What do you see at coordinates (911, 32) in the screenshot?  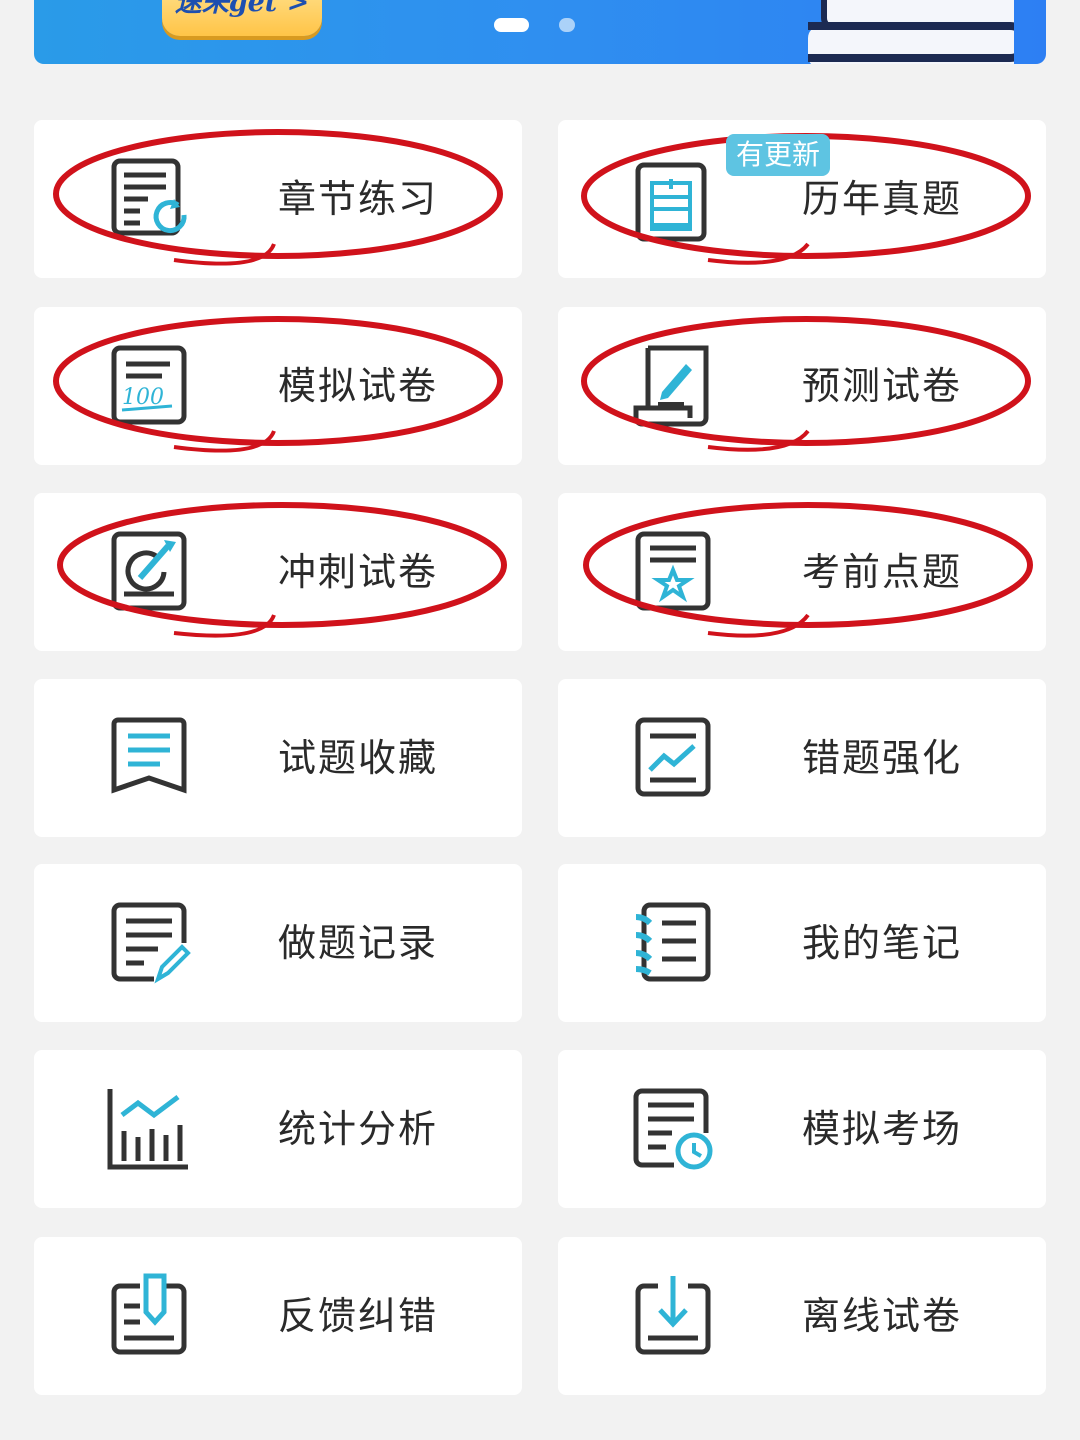 I see `books-illustration` at bounding box center [911, 32].